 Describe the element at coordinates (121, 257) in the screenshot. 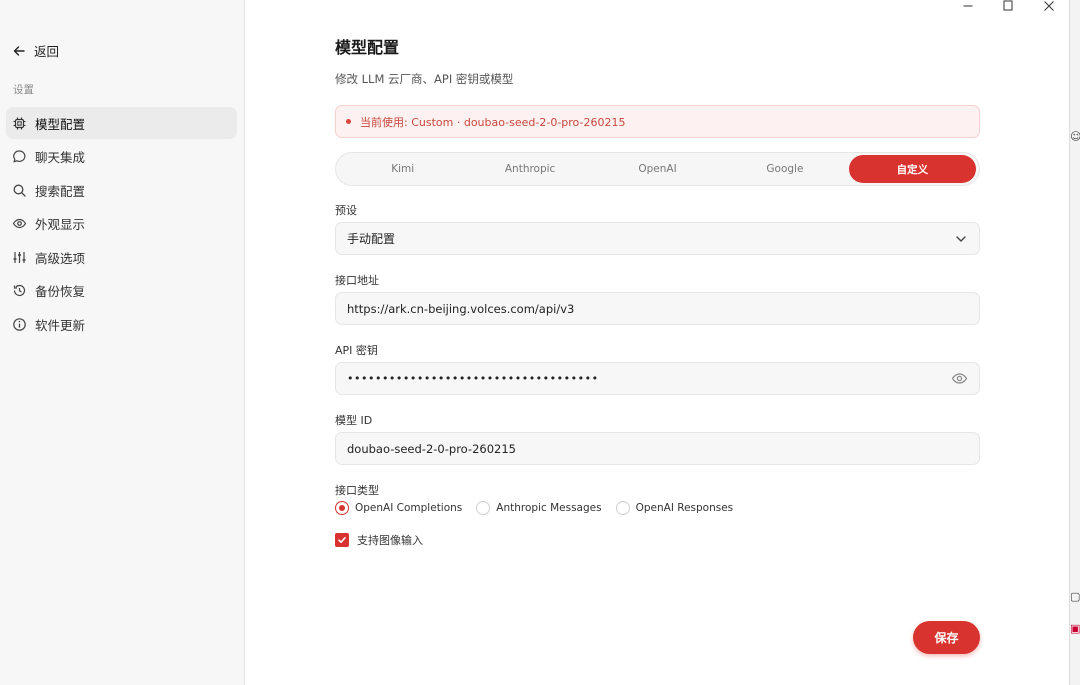

I see `sidebar-item-advanced: 高级选项` at that location.